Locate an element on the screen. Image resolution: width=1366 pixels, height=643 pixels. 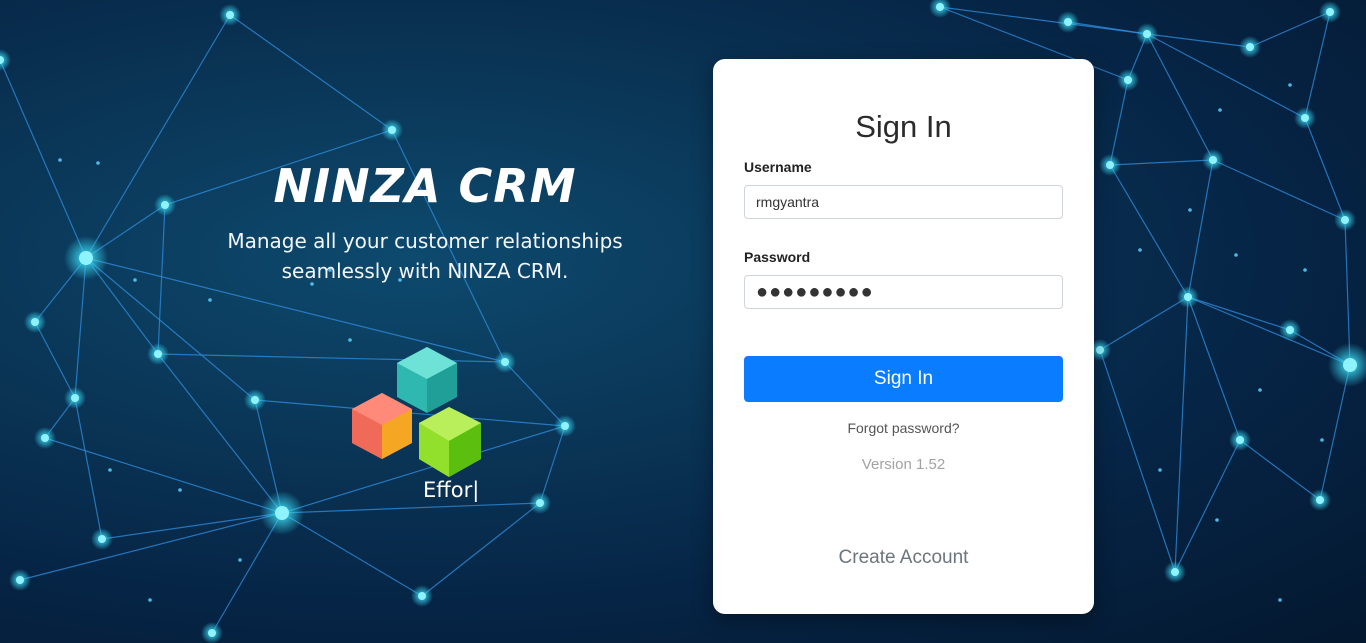
brand-tagline-line-2: seamlessly with NINZA CRM. is located at coordinates (425, 271).